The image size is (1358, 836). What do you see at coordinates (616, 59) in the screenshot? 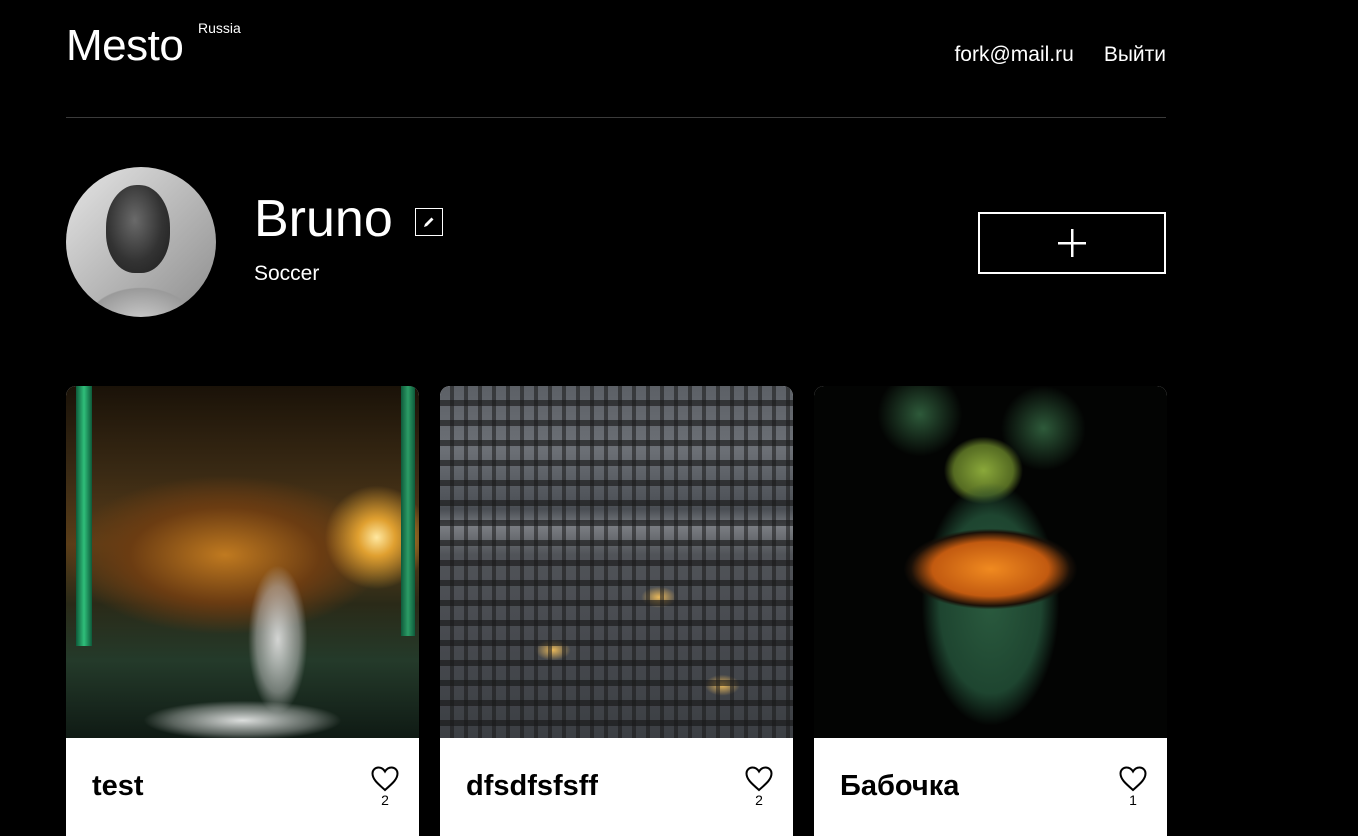
I see `header: Mesto Russia fork@mail.ru Выйти` at bounding box center [616, 59].